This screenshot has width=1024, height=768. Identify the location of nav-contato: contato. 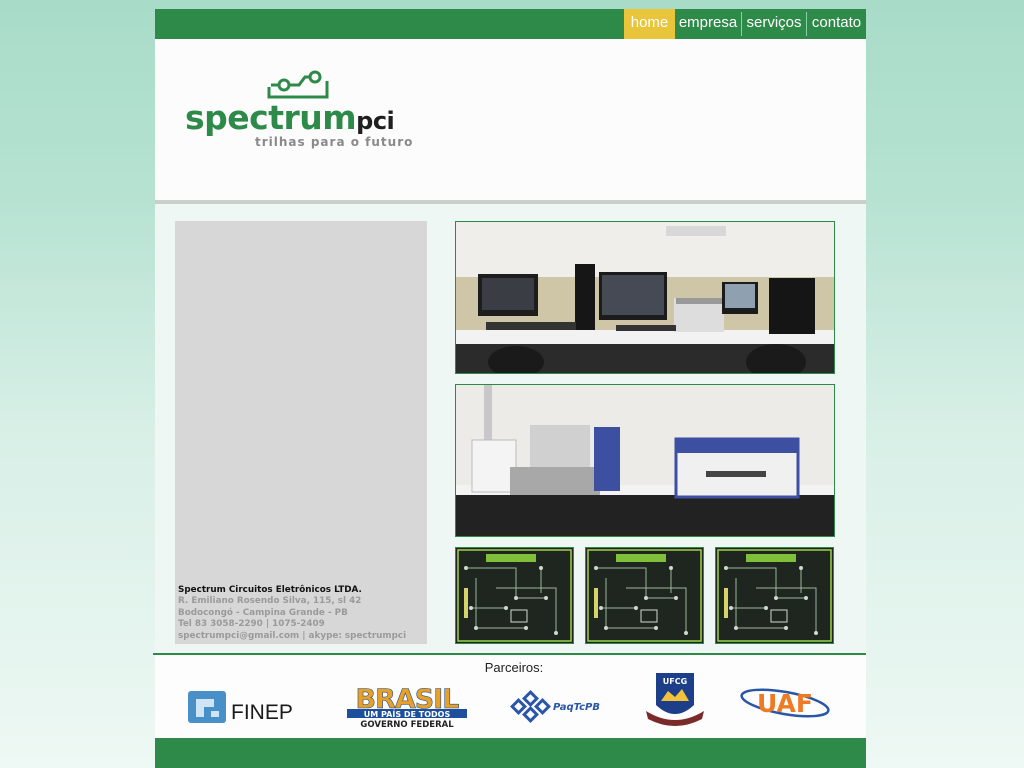
(836, 24).